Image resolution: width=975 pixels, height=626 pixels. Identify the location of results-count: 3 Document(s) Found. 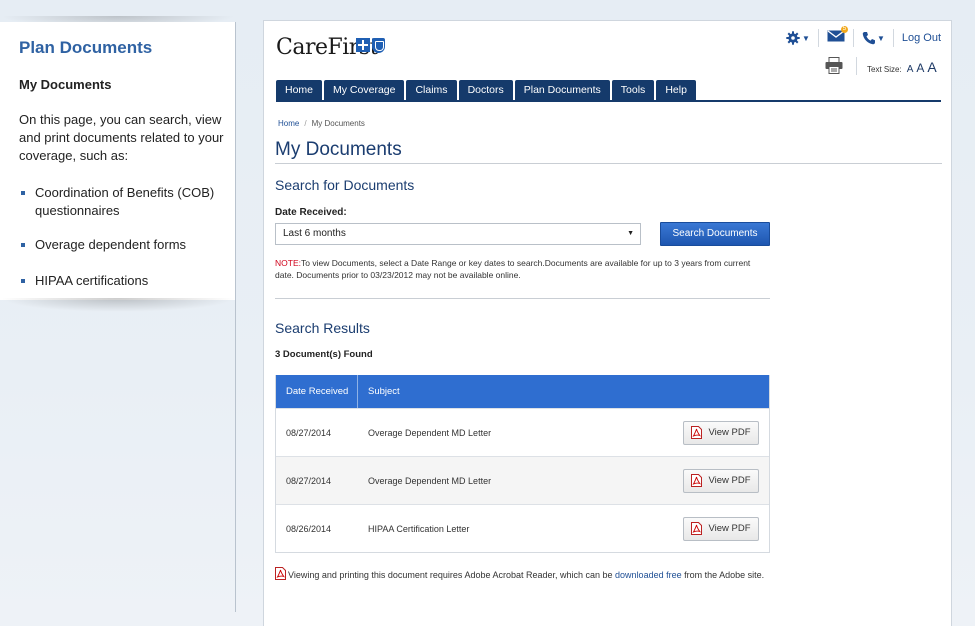
(324, 354).